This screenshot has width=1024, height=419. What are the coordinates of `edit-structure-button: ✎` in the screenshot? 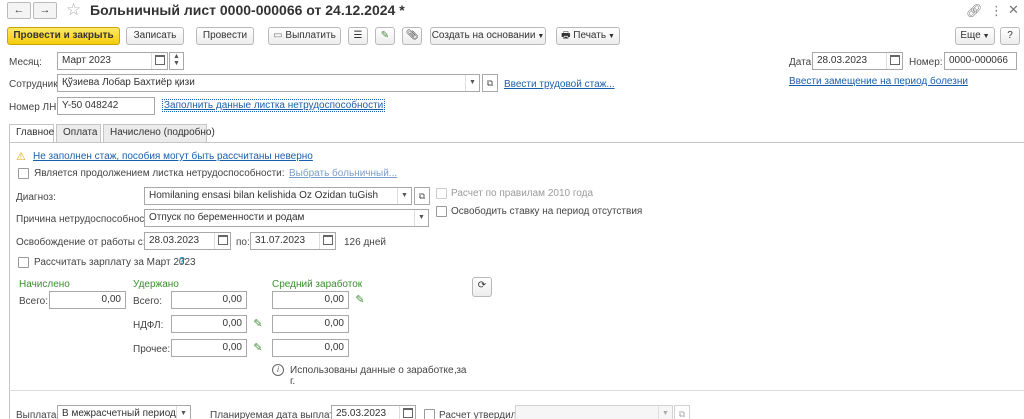 It's located at (385, 36).